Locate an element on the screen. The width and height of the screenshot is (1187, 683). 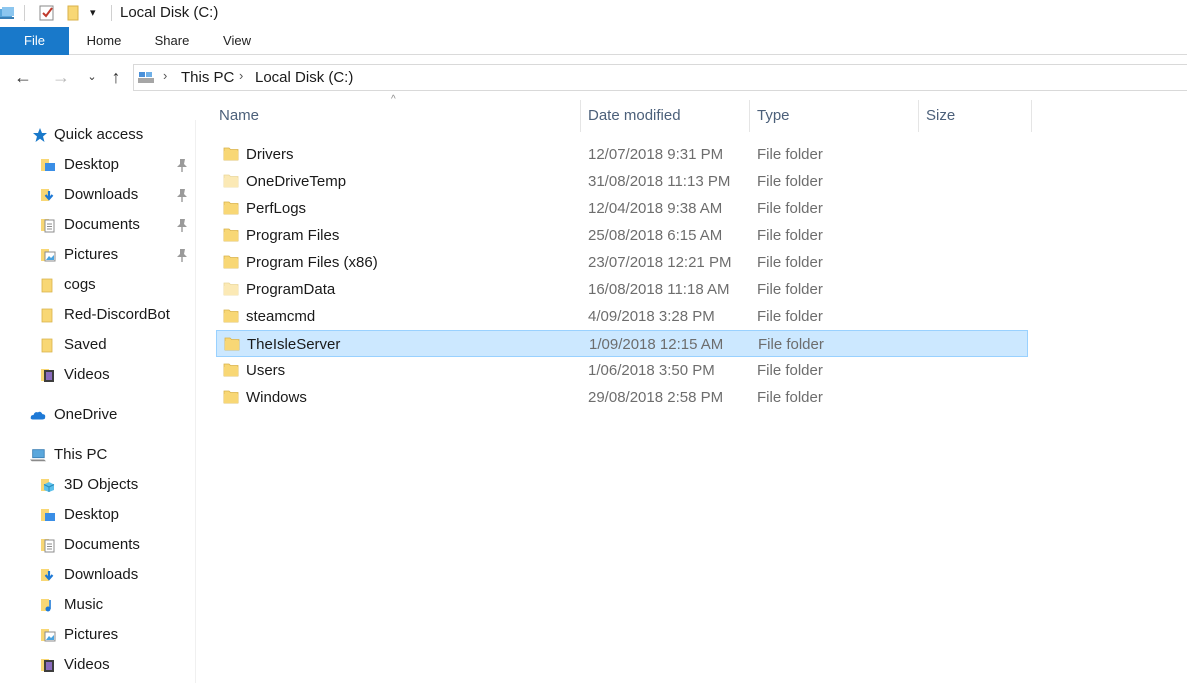
ribbon-tabs: File Home Share View is located at coordinates (593, 41).